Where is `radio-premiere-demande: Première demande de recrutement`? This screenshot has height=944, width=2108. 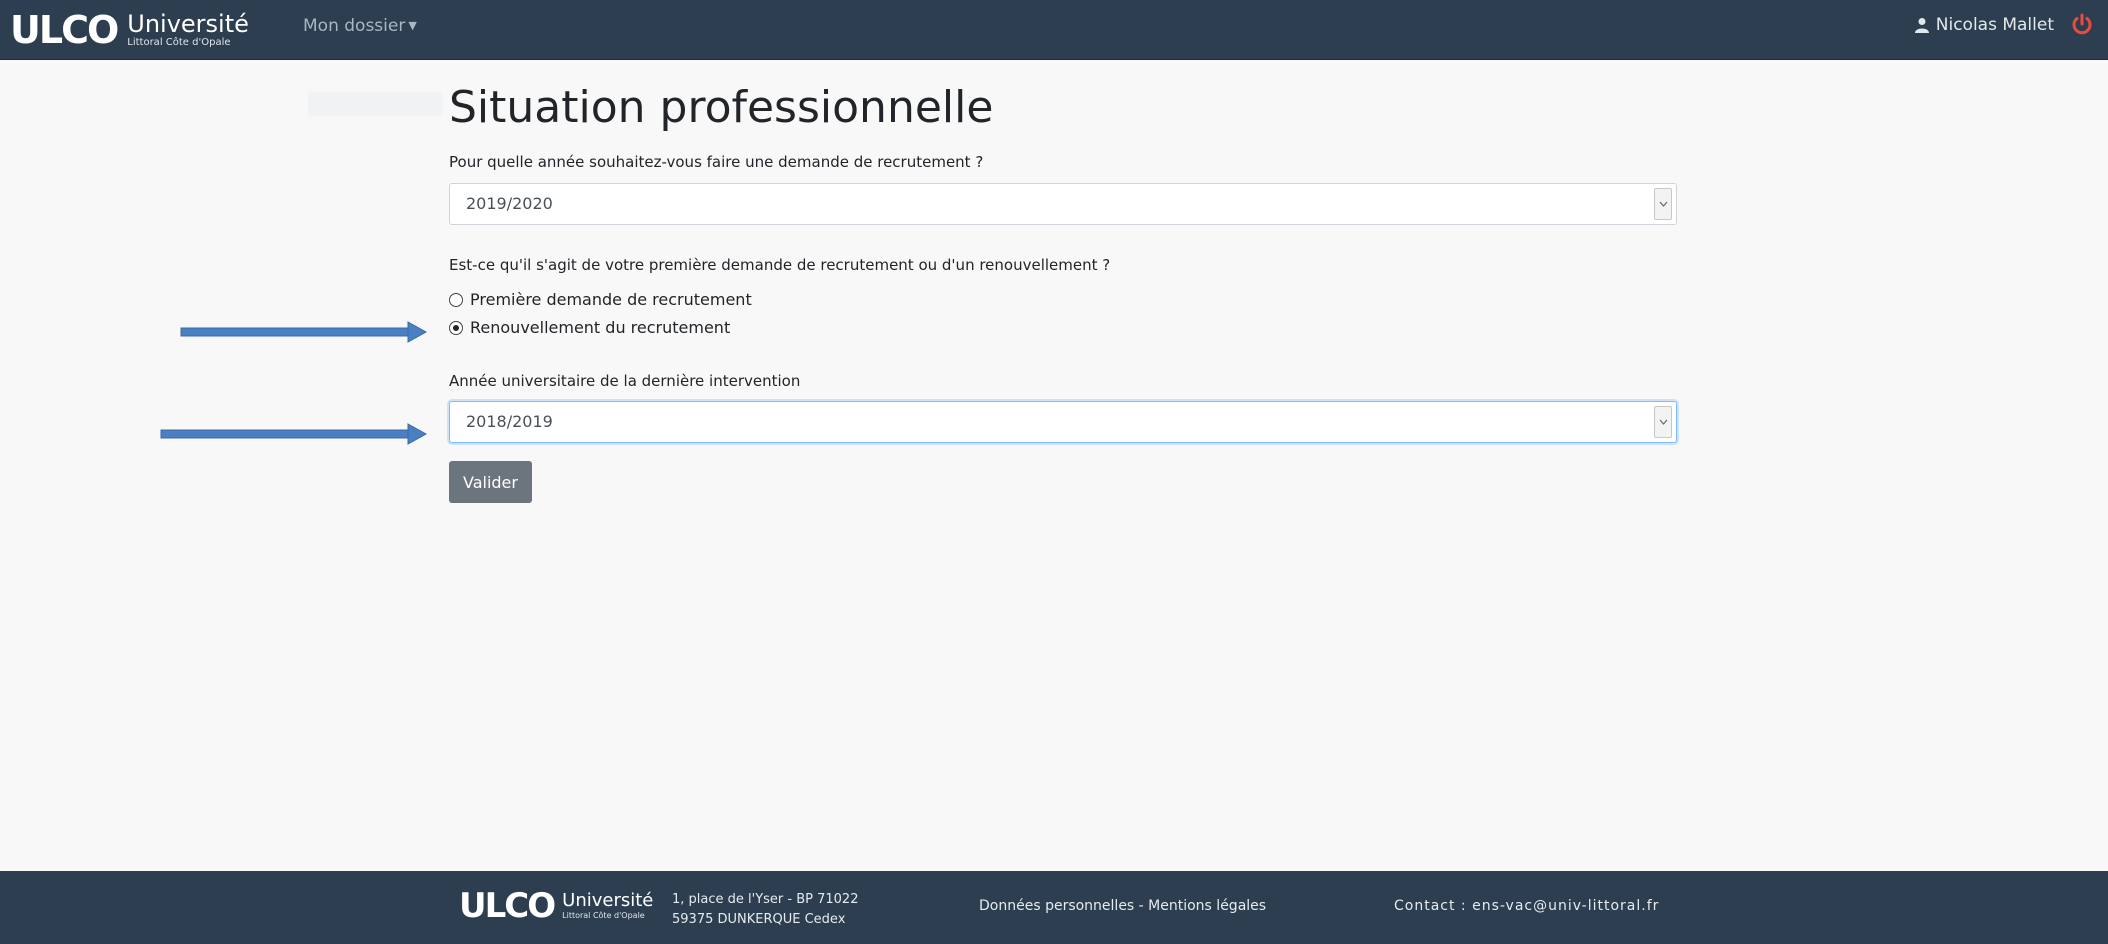 radio-premiere-demande: Première demande de recrutement is located at coordinates (600, 299).